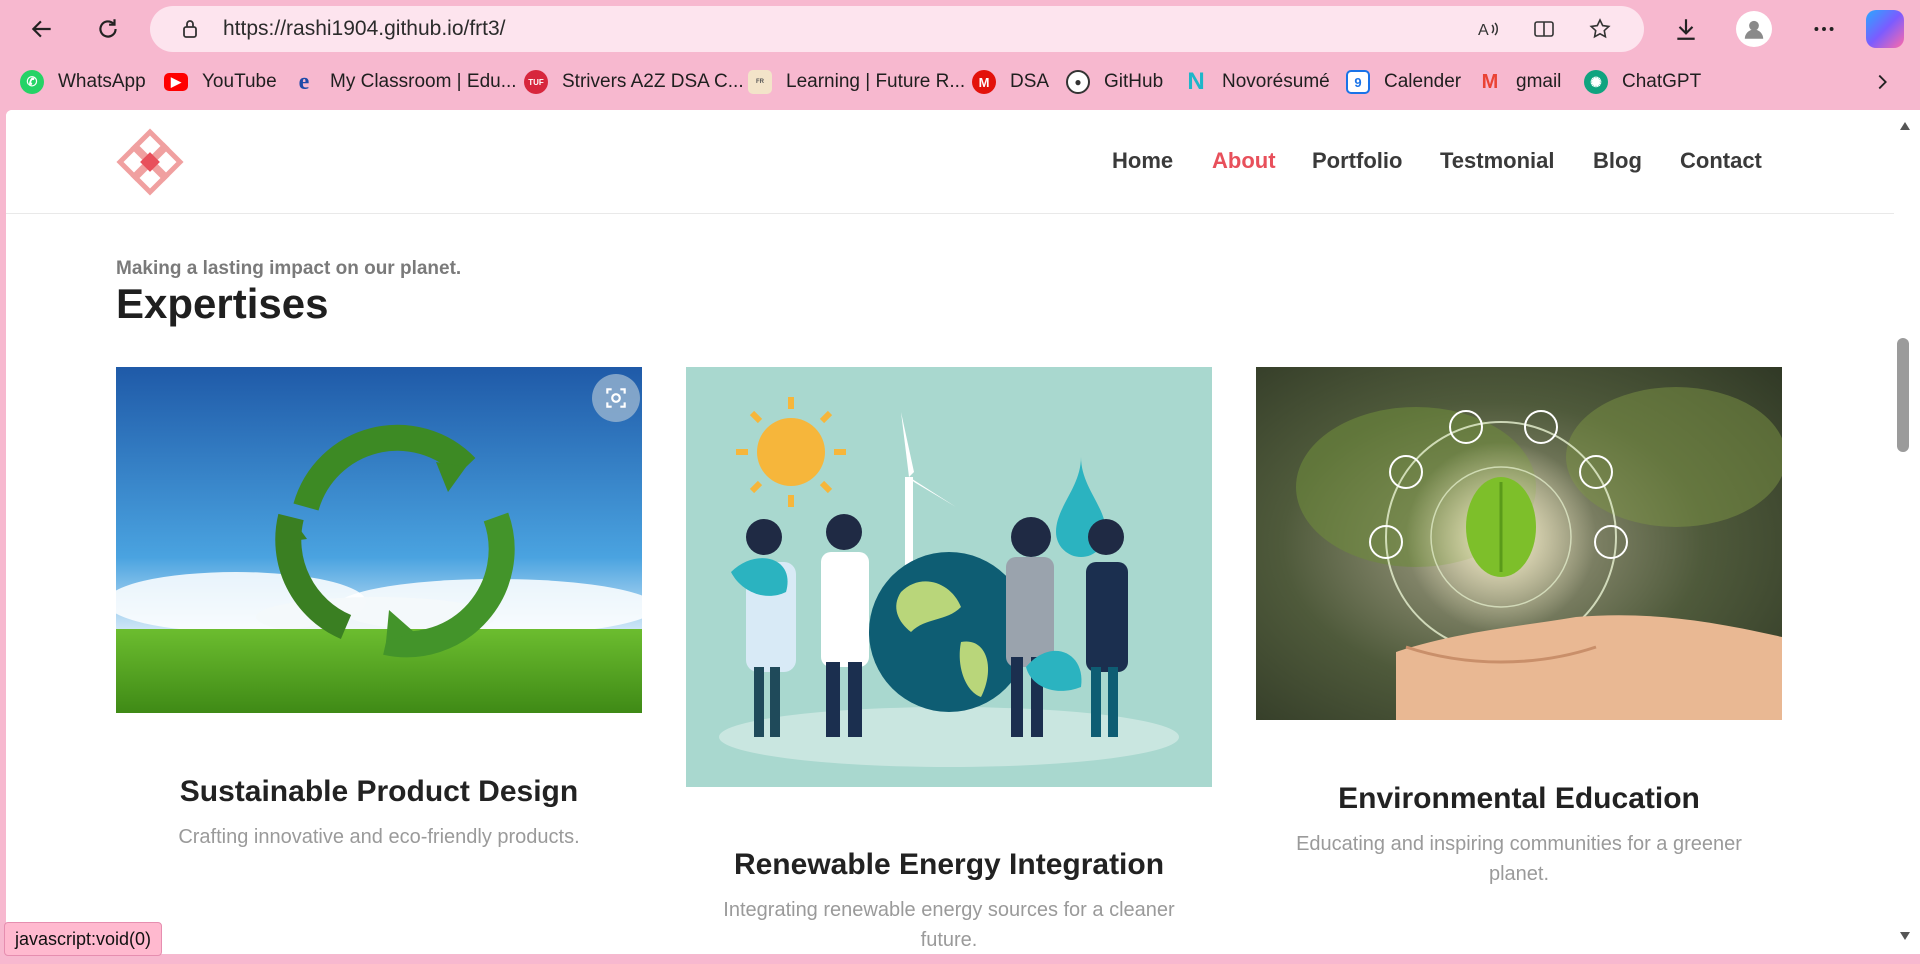 The width and height of the screenshot is (1920, 964). I want to click on bookmark-youtube: ▶ YouTube, so click(220, 82).